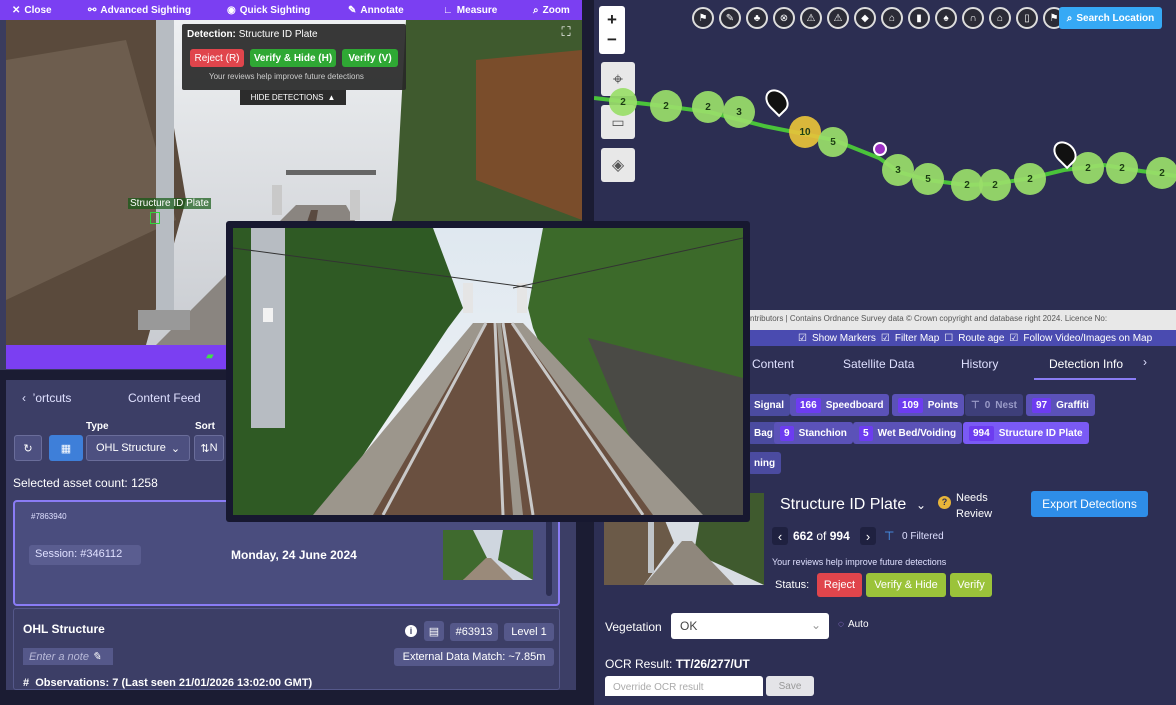  Describe the element at coordinates (889, 536) in the screenshot. I see `filter-icon: ⊤` at that location.